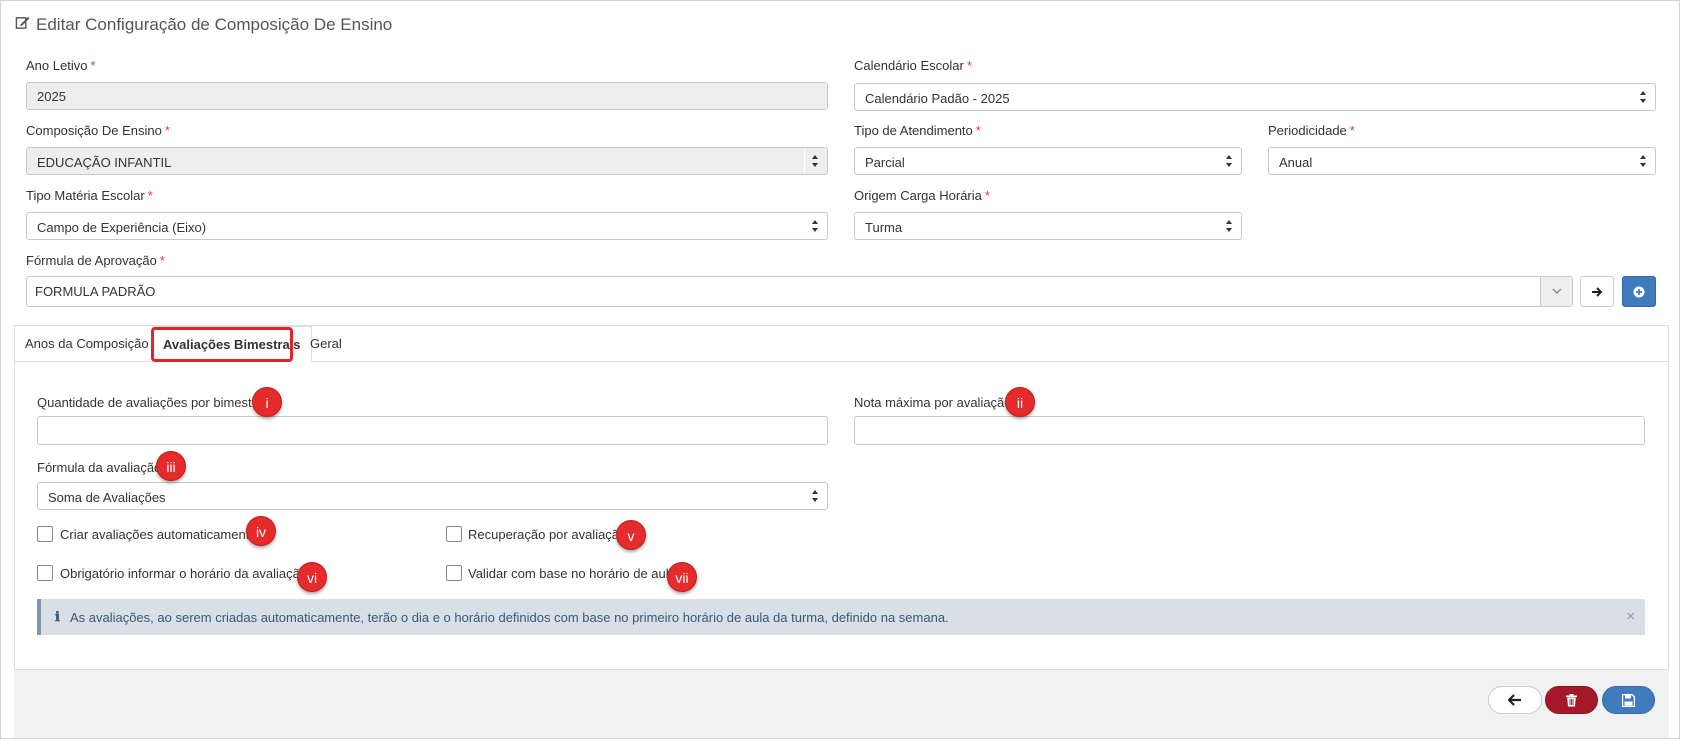 This screenshot has height=740, width=1681. Describe the element at coordinates (937, 98) in the screenshot. I see `calendario-value: Calendário Padão - 2025` at that location.